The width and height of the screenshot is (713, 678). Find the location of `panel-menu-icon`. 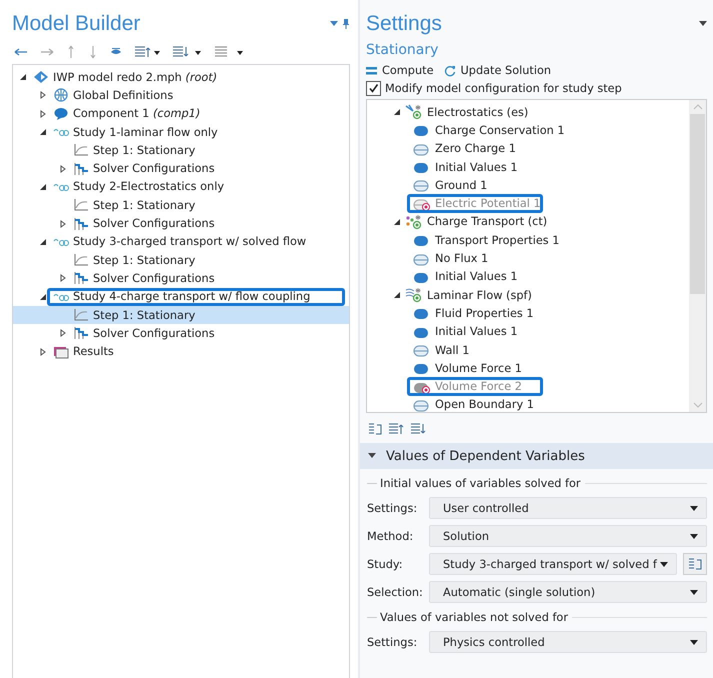

panel-menu-icon is located at coordinates (703, 24).